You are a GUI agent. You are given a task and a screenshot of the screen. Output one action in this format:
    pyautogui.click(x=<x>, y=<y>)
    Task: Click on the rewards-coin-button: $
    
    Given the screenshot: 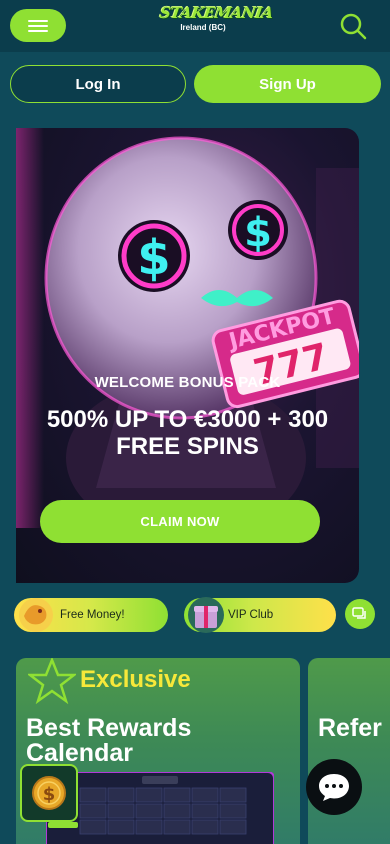 What is the action you would take?
    pyautogui.click(x=49, y=793)
    